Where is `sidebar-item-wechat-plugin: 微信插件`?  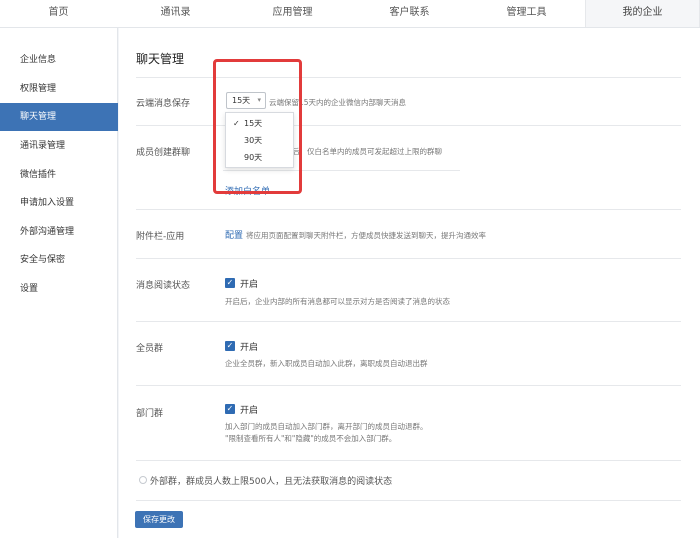
sidebar-item-wechat-plugin: 微信插件 is located at coordinates (59, 175).